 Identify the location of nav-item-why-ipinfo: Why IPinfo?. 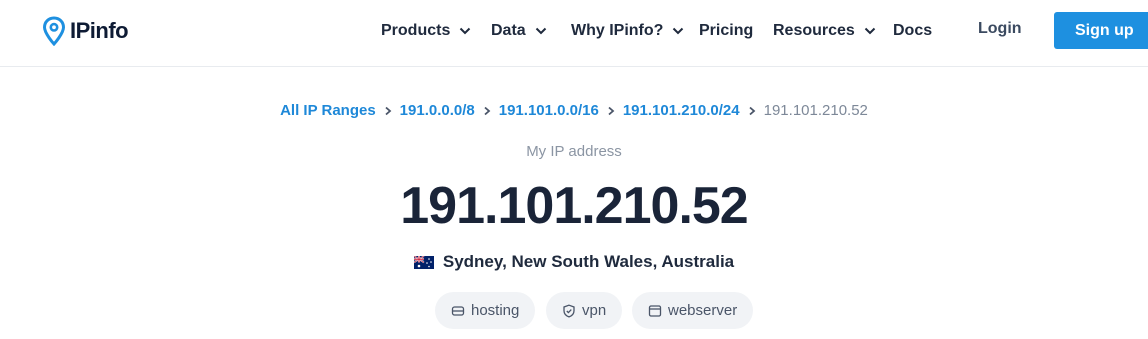
(627, 31).